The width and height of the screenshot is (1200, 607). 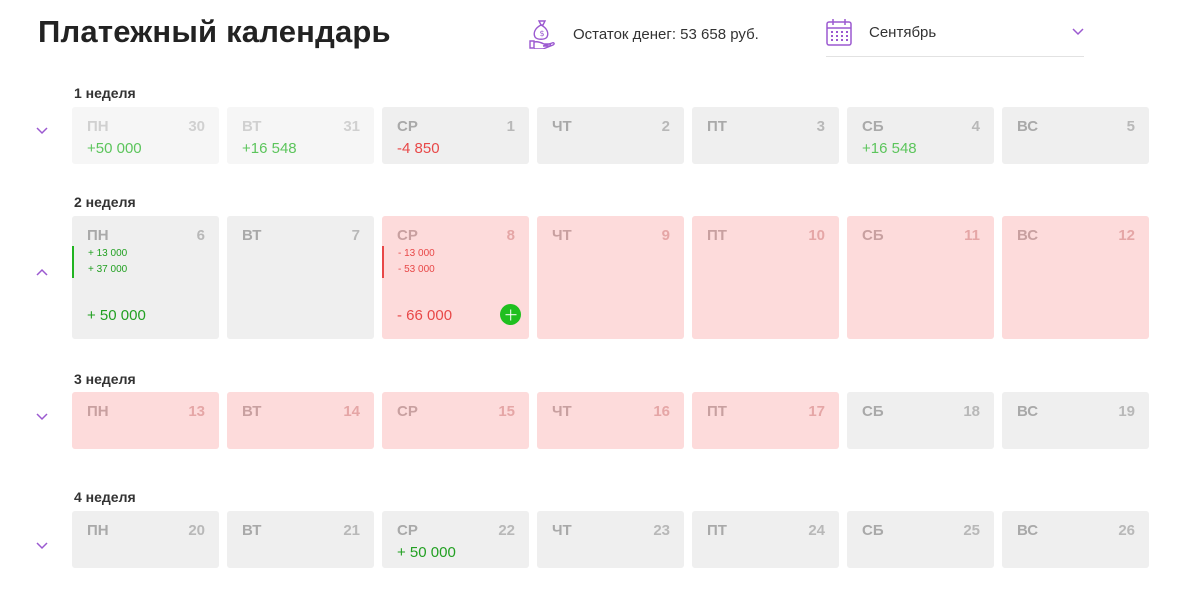 What do you see at coordinates (196, 126) in the screenshot?
I see `day-number: 30` at bounding box center [196, 126].